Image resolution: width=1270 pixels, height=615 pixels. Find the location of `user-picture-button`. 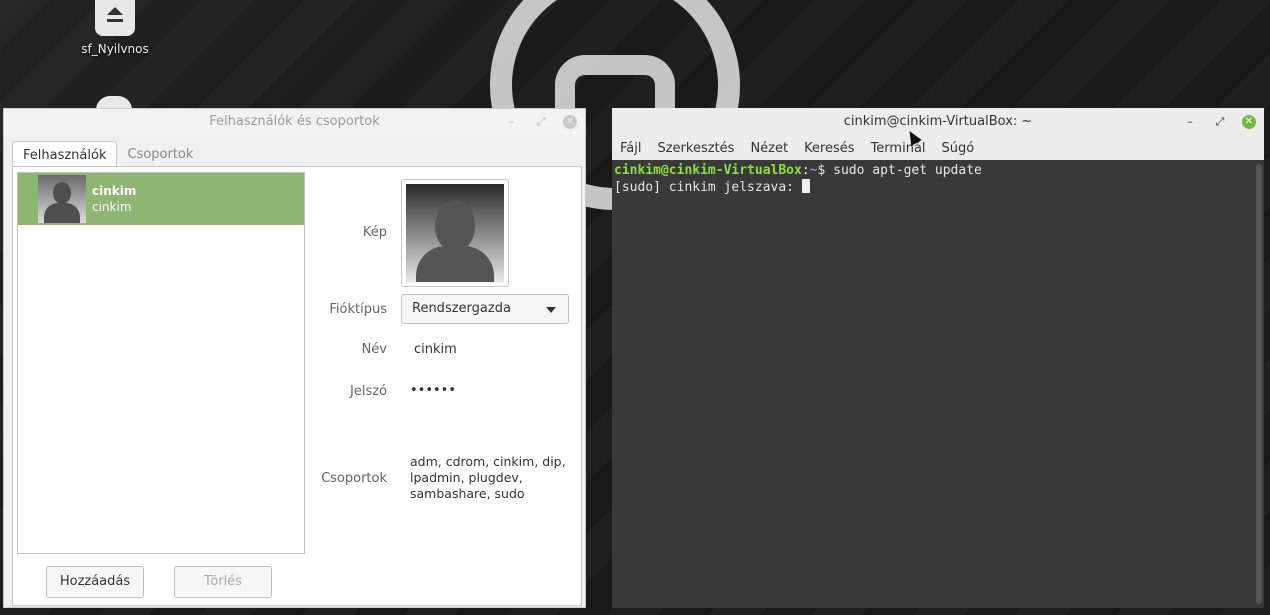

user-picture-button is located at coordinates (455, 233).